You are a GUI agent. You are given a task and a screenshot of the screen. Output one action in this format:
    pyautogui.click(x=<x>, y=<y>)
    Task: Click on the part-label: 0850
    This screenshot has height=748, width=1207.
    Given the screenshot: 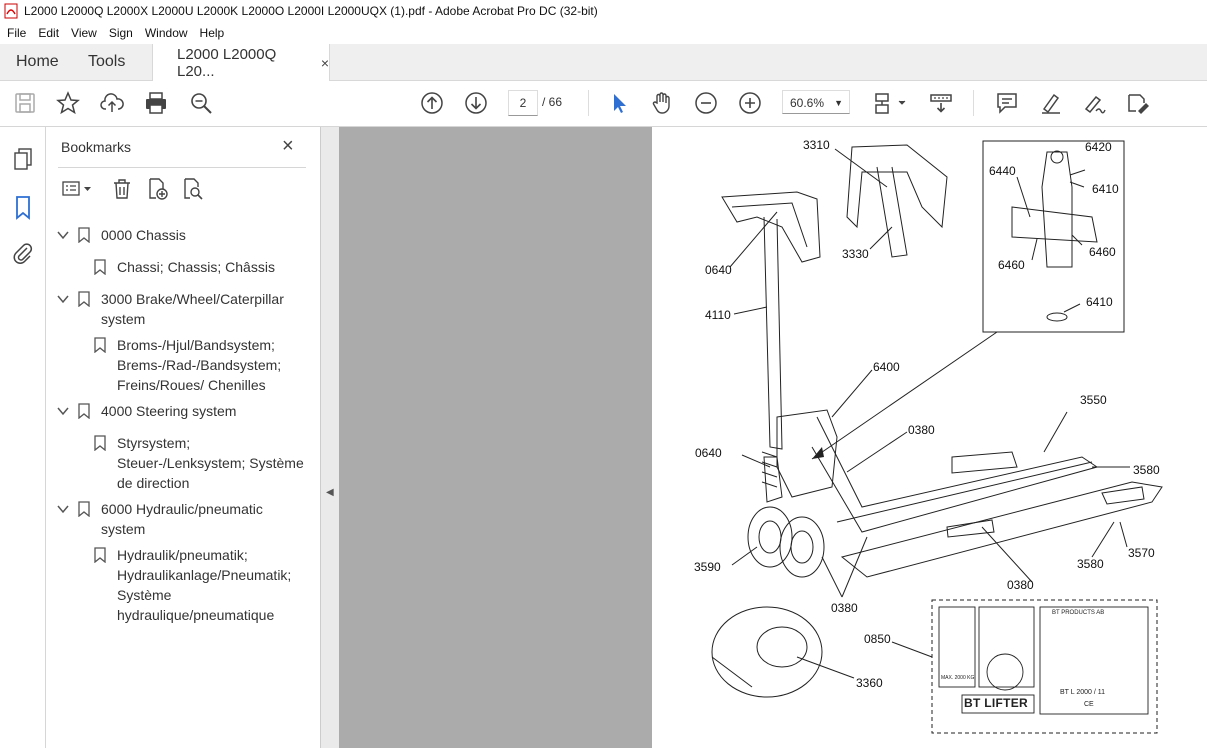 What is the action you would take?
    pyautogui.click(x=877, y=639)
    